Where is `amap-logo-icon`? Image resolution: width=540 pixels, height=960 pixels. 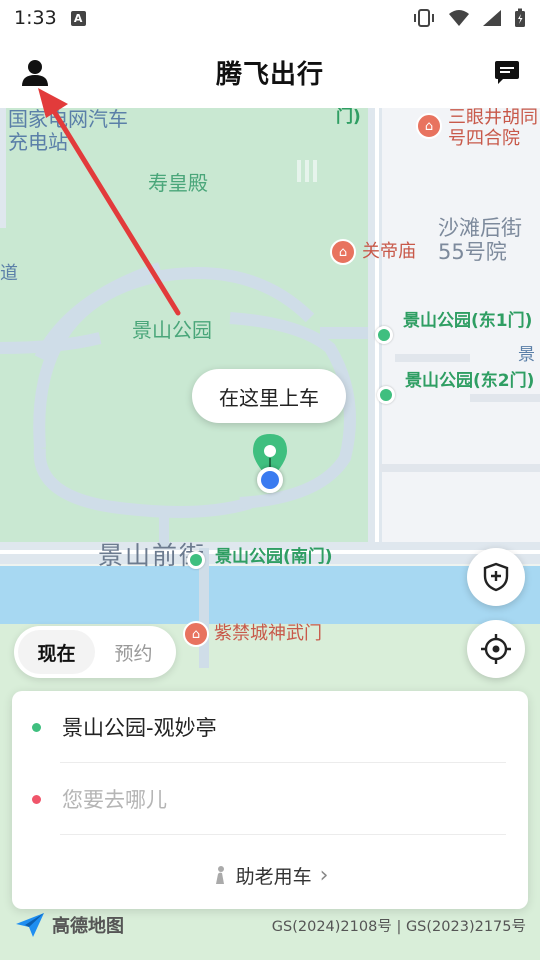 amap-logo-icon is located at coordinates (30, 925).